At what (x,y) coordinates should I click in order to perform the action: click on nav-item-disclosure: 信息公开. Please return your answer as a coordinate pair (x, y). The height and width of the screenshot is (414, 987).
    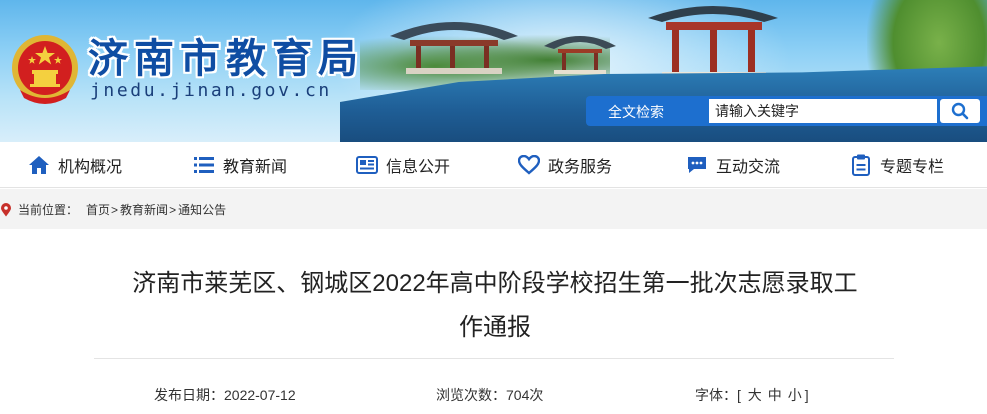
    Looking at the image, I should click on (403, 165).